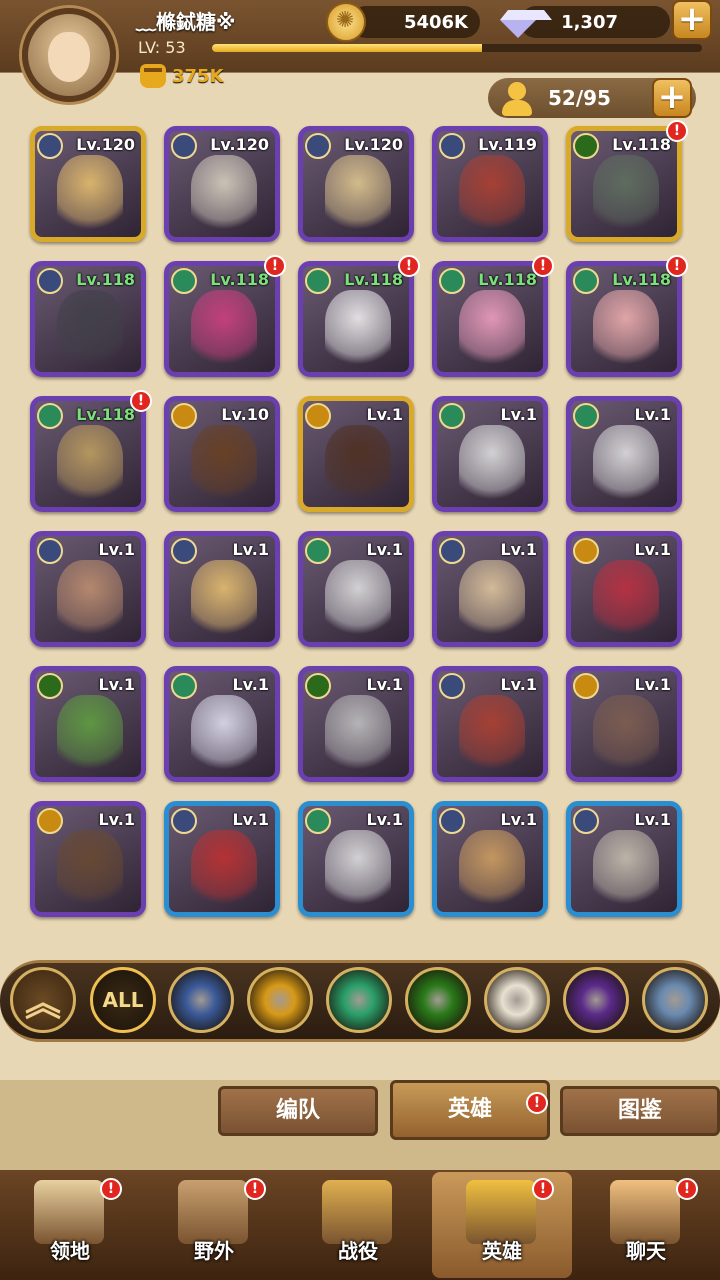 The height and width of the screenshot is (1280, 720). I want to click on gold-coin-icon, so click(346, 22).